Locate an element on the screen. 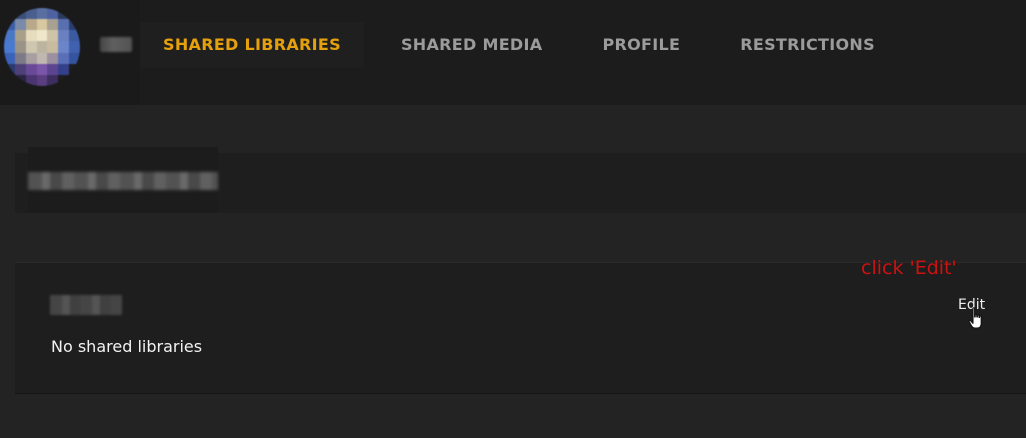  user-menu is located at coordinates (70, 52).